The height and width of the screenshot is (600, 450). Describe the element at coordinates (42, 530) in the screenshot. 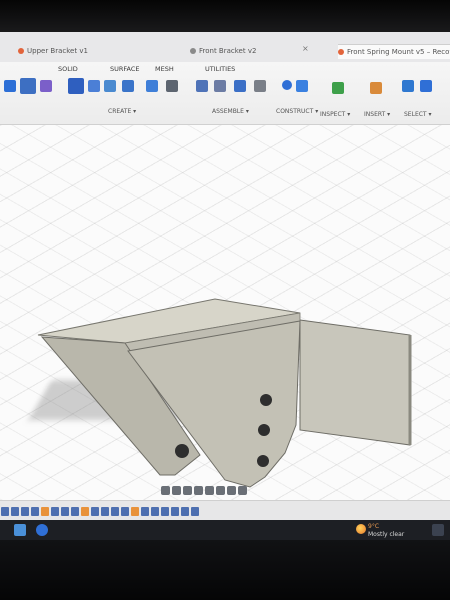

I see `browser-icon` at that location.